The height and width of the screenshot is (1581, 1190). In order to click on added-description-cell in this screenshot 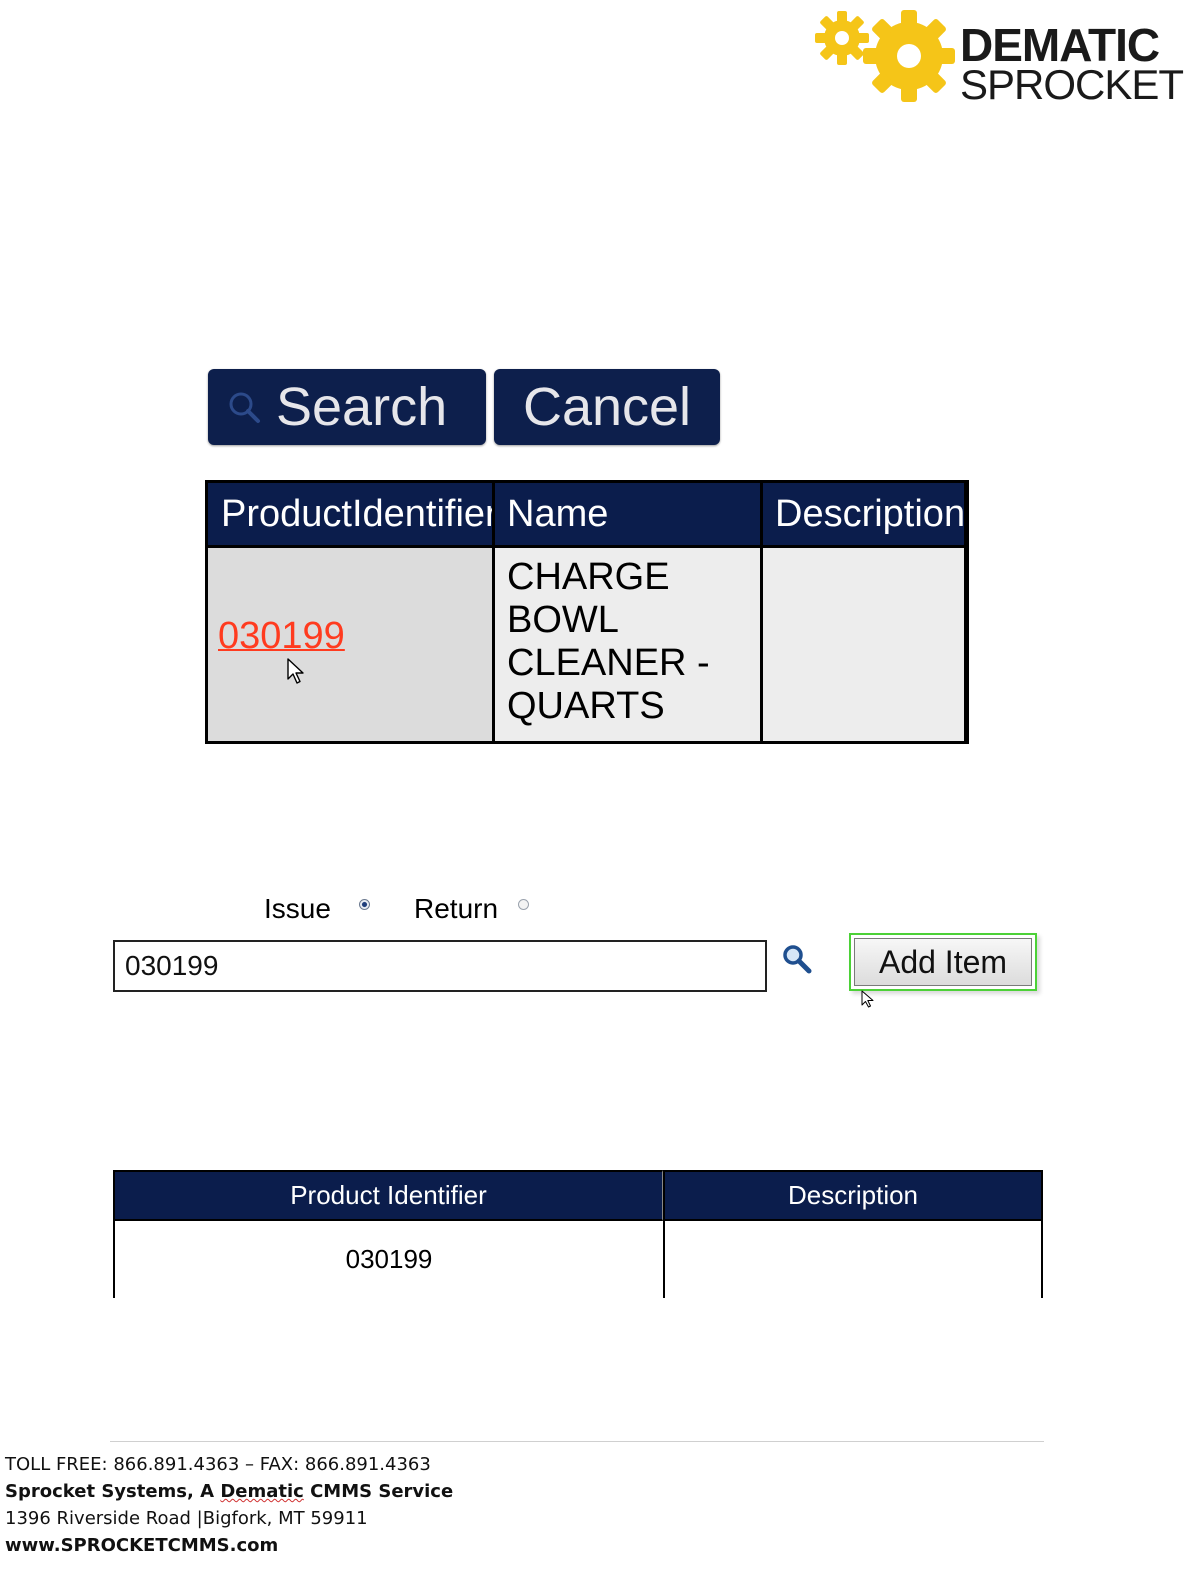, I will do `click(853, 1259)`.